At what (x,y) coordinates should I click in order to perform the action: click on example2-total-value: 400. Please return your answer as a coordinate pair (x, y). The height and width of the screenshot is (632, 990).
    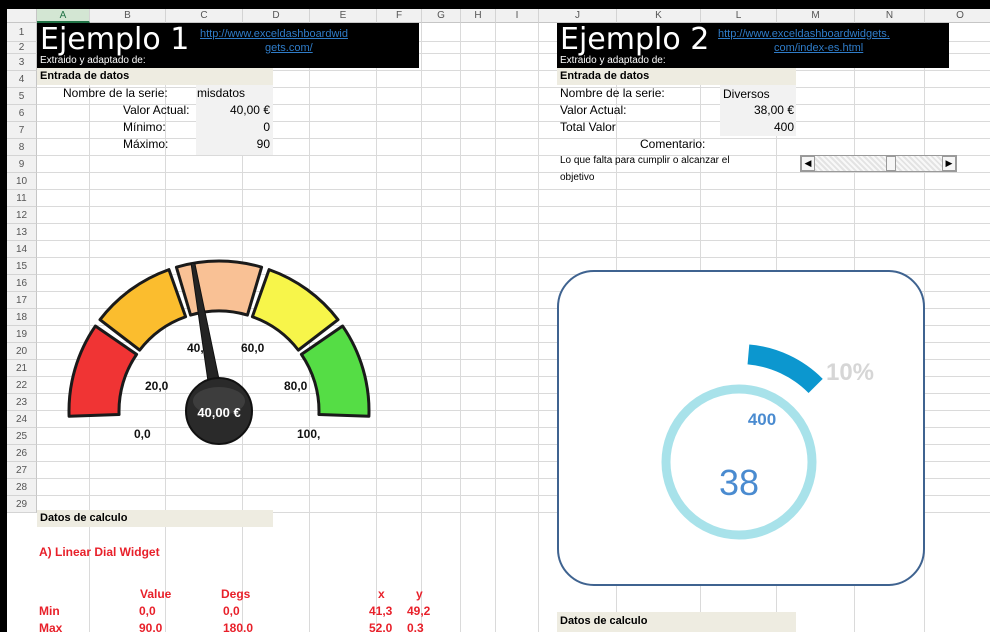
    Looking at the image, I should click on (757, 127).